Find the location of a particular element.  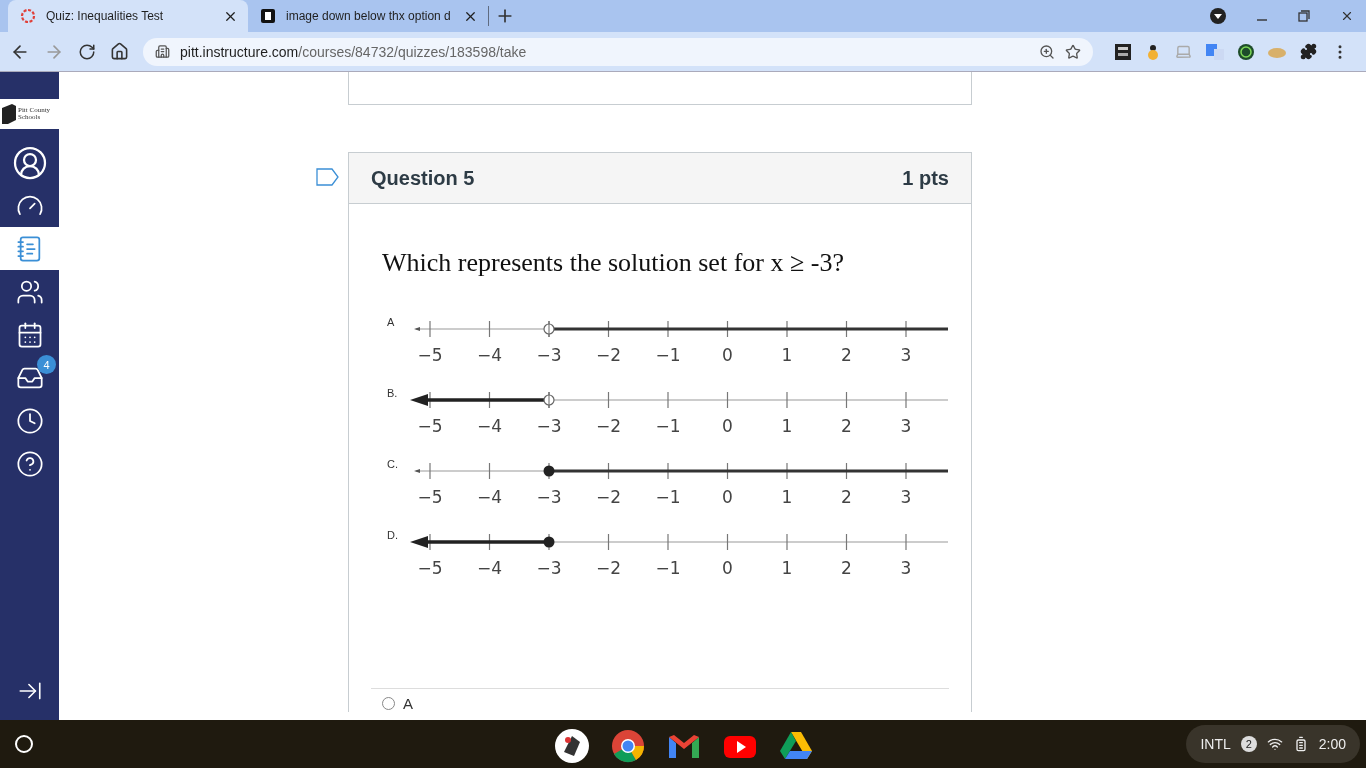

ring-icon is located at coordinates (28, 16).